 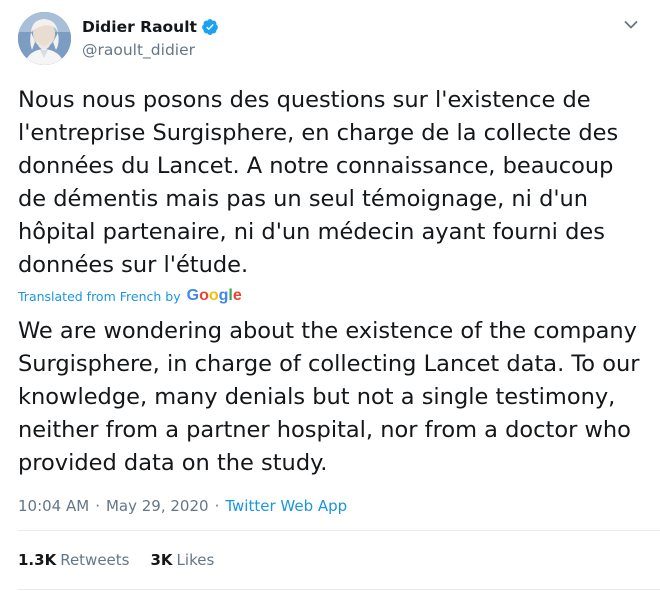 What do you see at coordinates (37, 560) in the screenshot?
I see `retweets-count: 1.3K` at bounding box center [37, 560].